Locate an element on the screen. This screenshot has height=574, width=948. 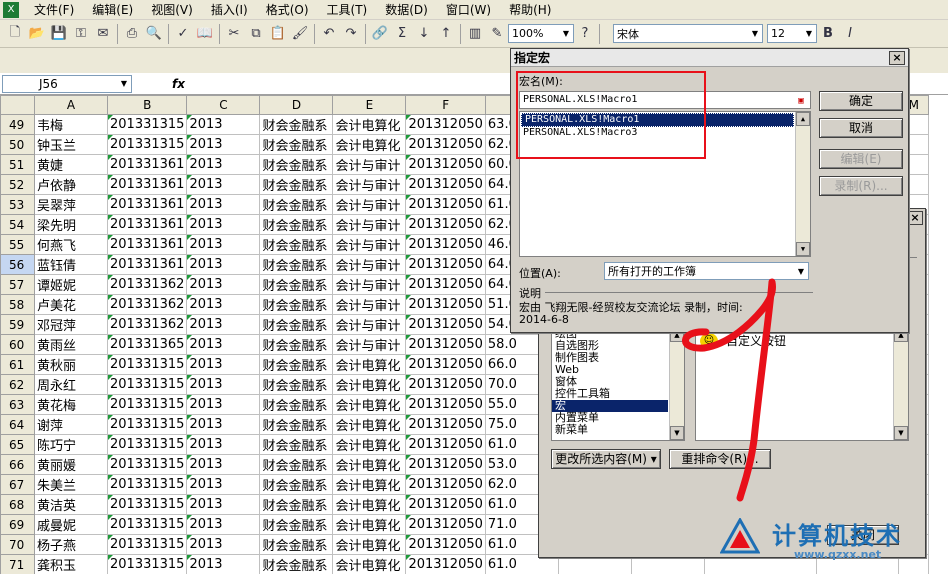
cell: 黄雨丝 is located at coordinates (71, 344).